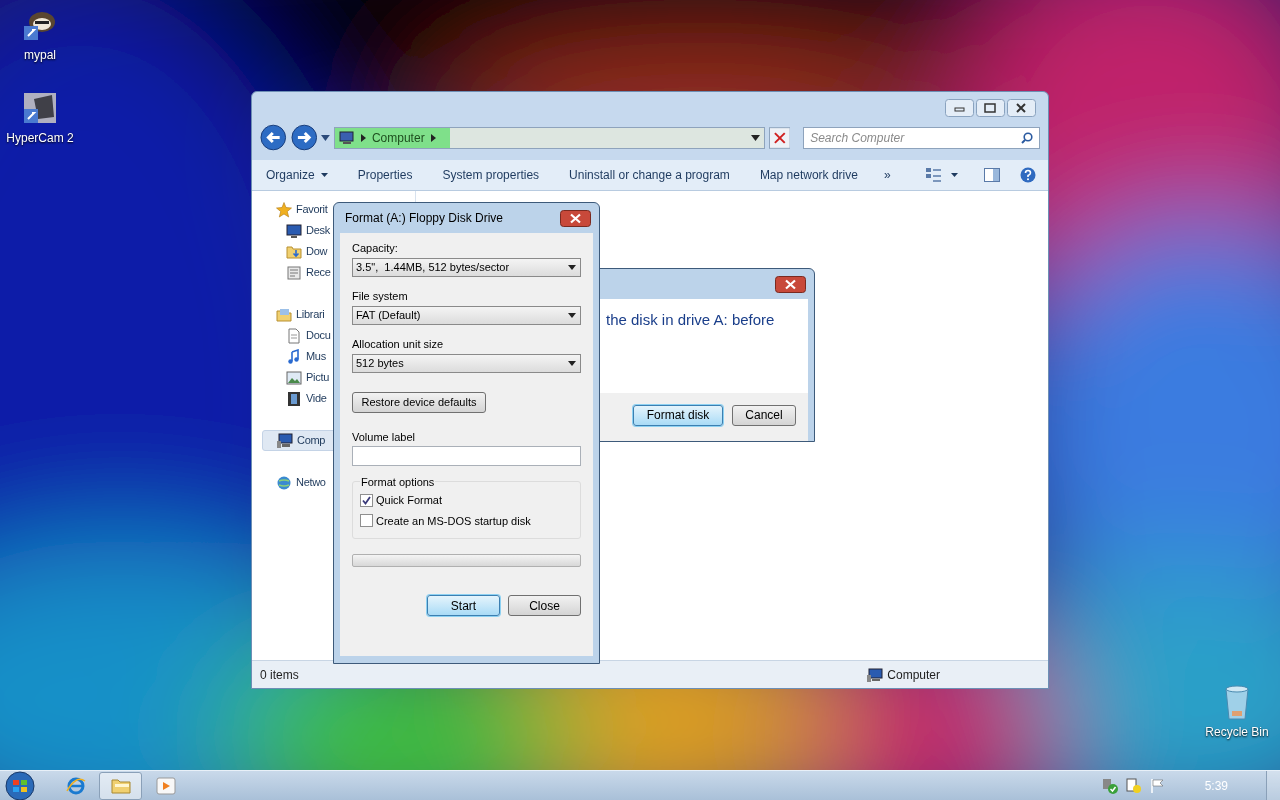 The image size is (1280, 800). I want to click on dialog-title: Format (A:) Floppy Disk Drive, so click(425, 218).